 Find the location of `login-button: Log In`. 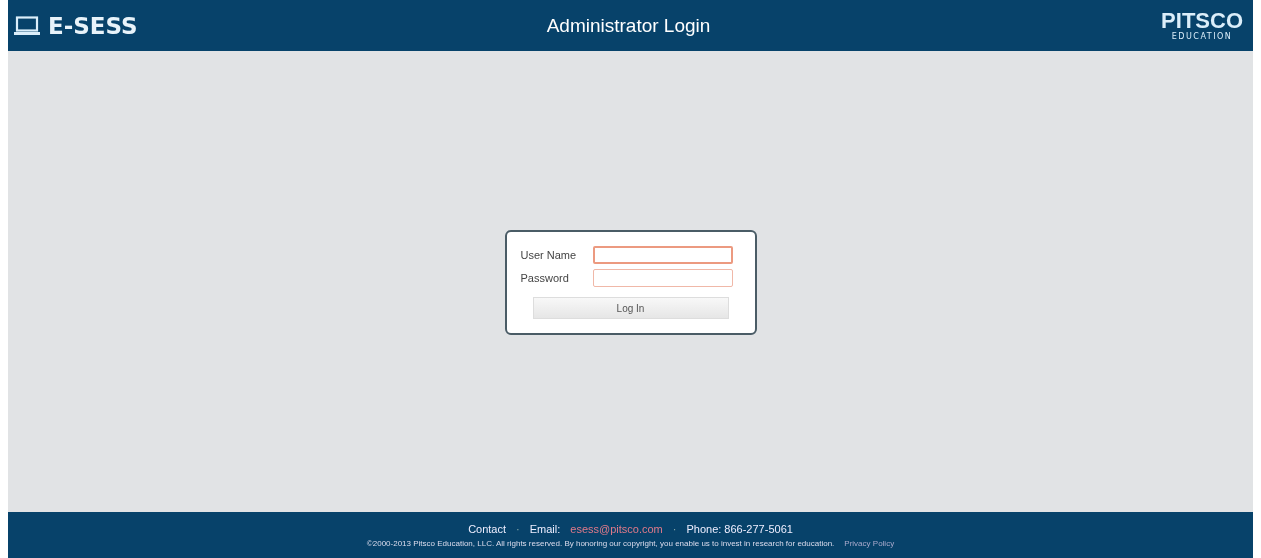

login-button: Log In is located at coordinates (630, 308).